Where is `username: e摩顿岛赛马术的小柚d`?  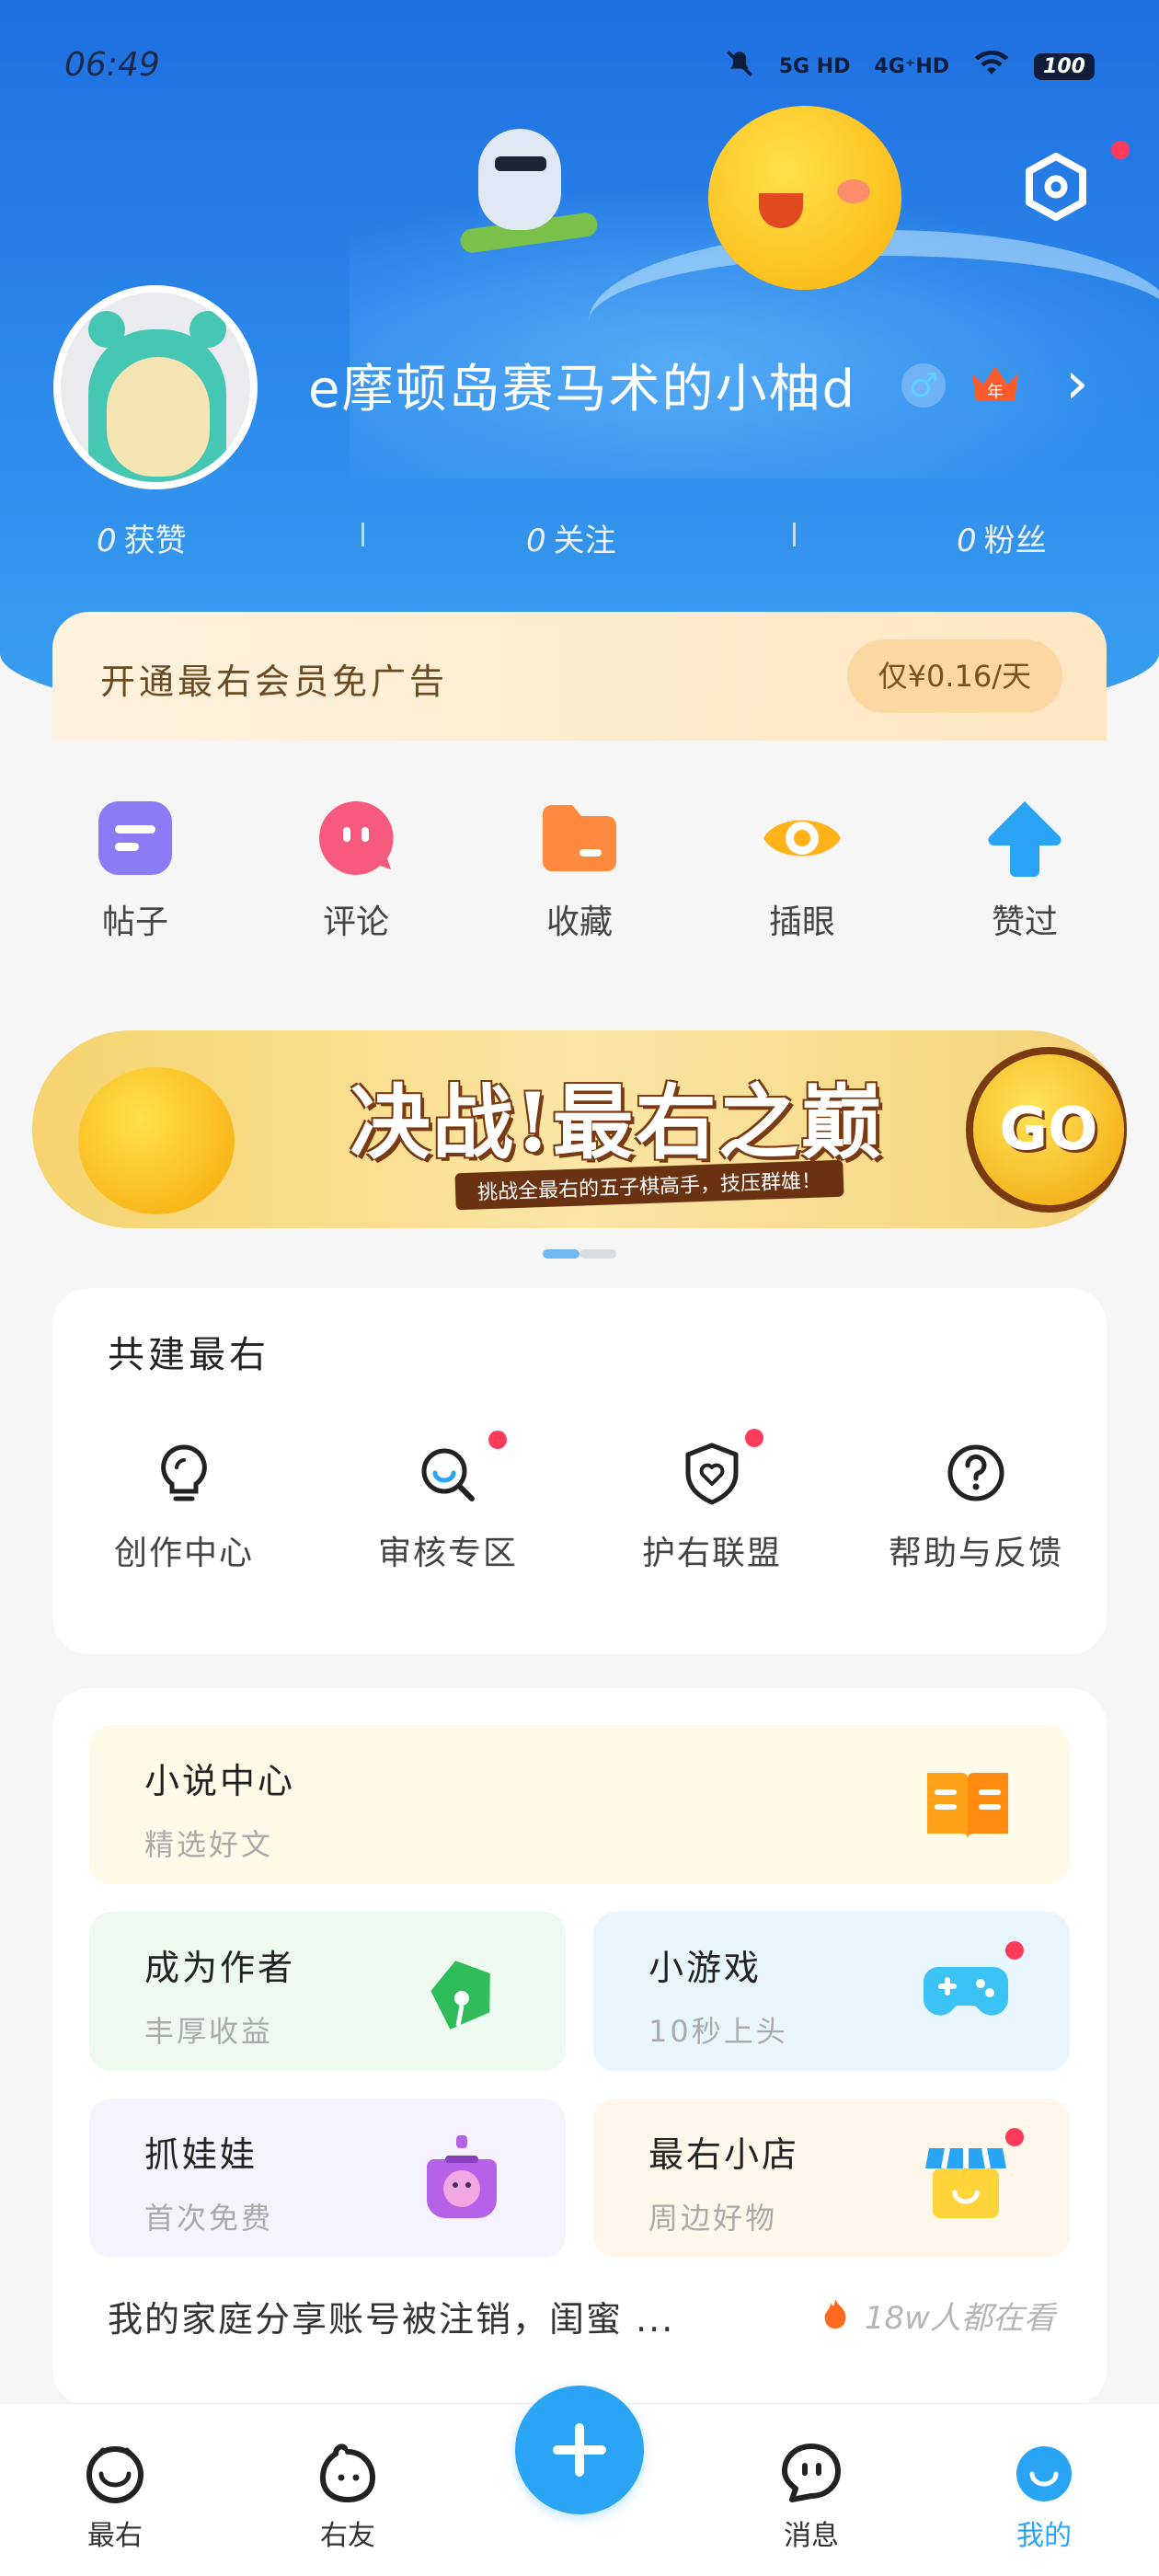 username: e摩顿岛赛马术的小柚d is located at coordinates (582, 385).